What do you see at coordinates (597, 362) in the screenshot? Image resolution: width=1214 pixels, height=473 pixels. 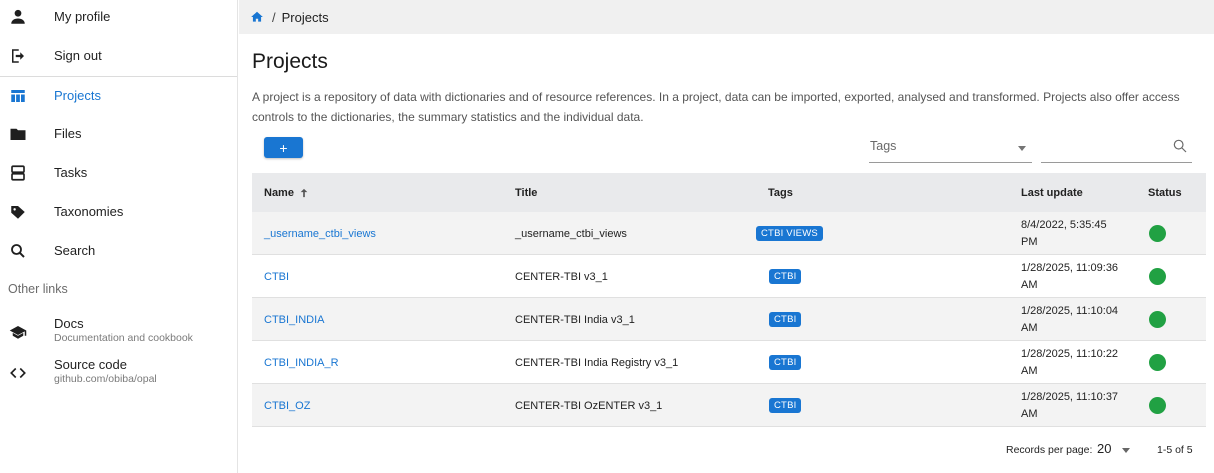 I see `project-title: CENTER-TBI India Registry v3_1` at bounding box center [597, 362].